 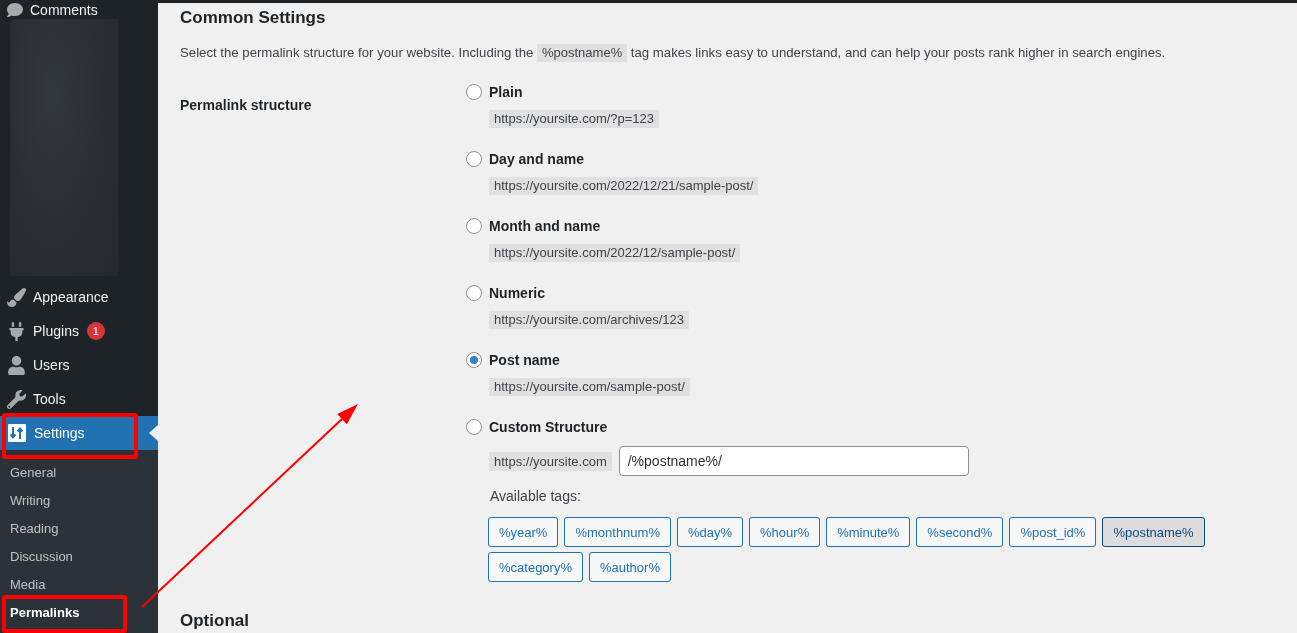 I want to click on sidebar-item: Comments, so click(x=79, y=9).